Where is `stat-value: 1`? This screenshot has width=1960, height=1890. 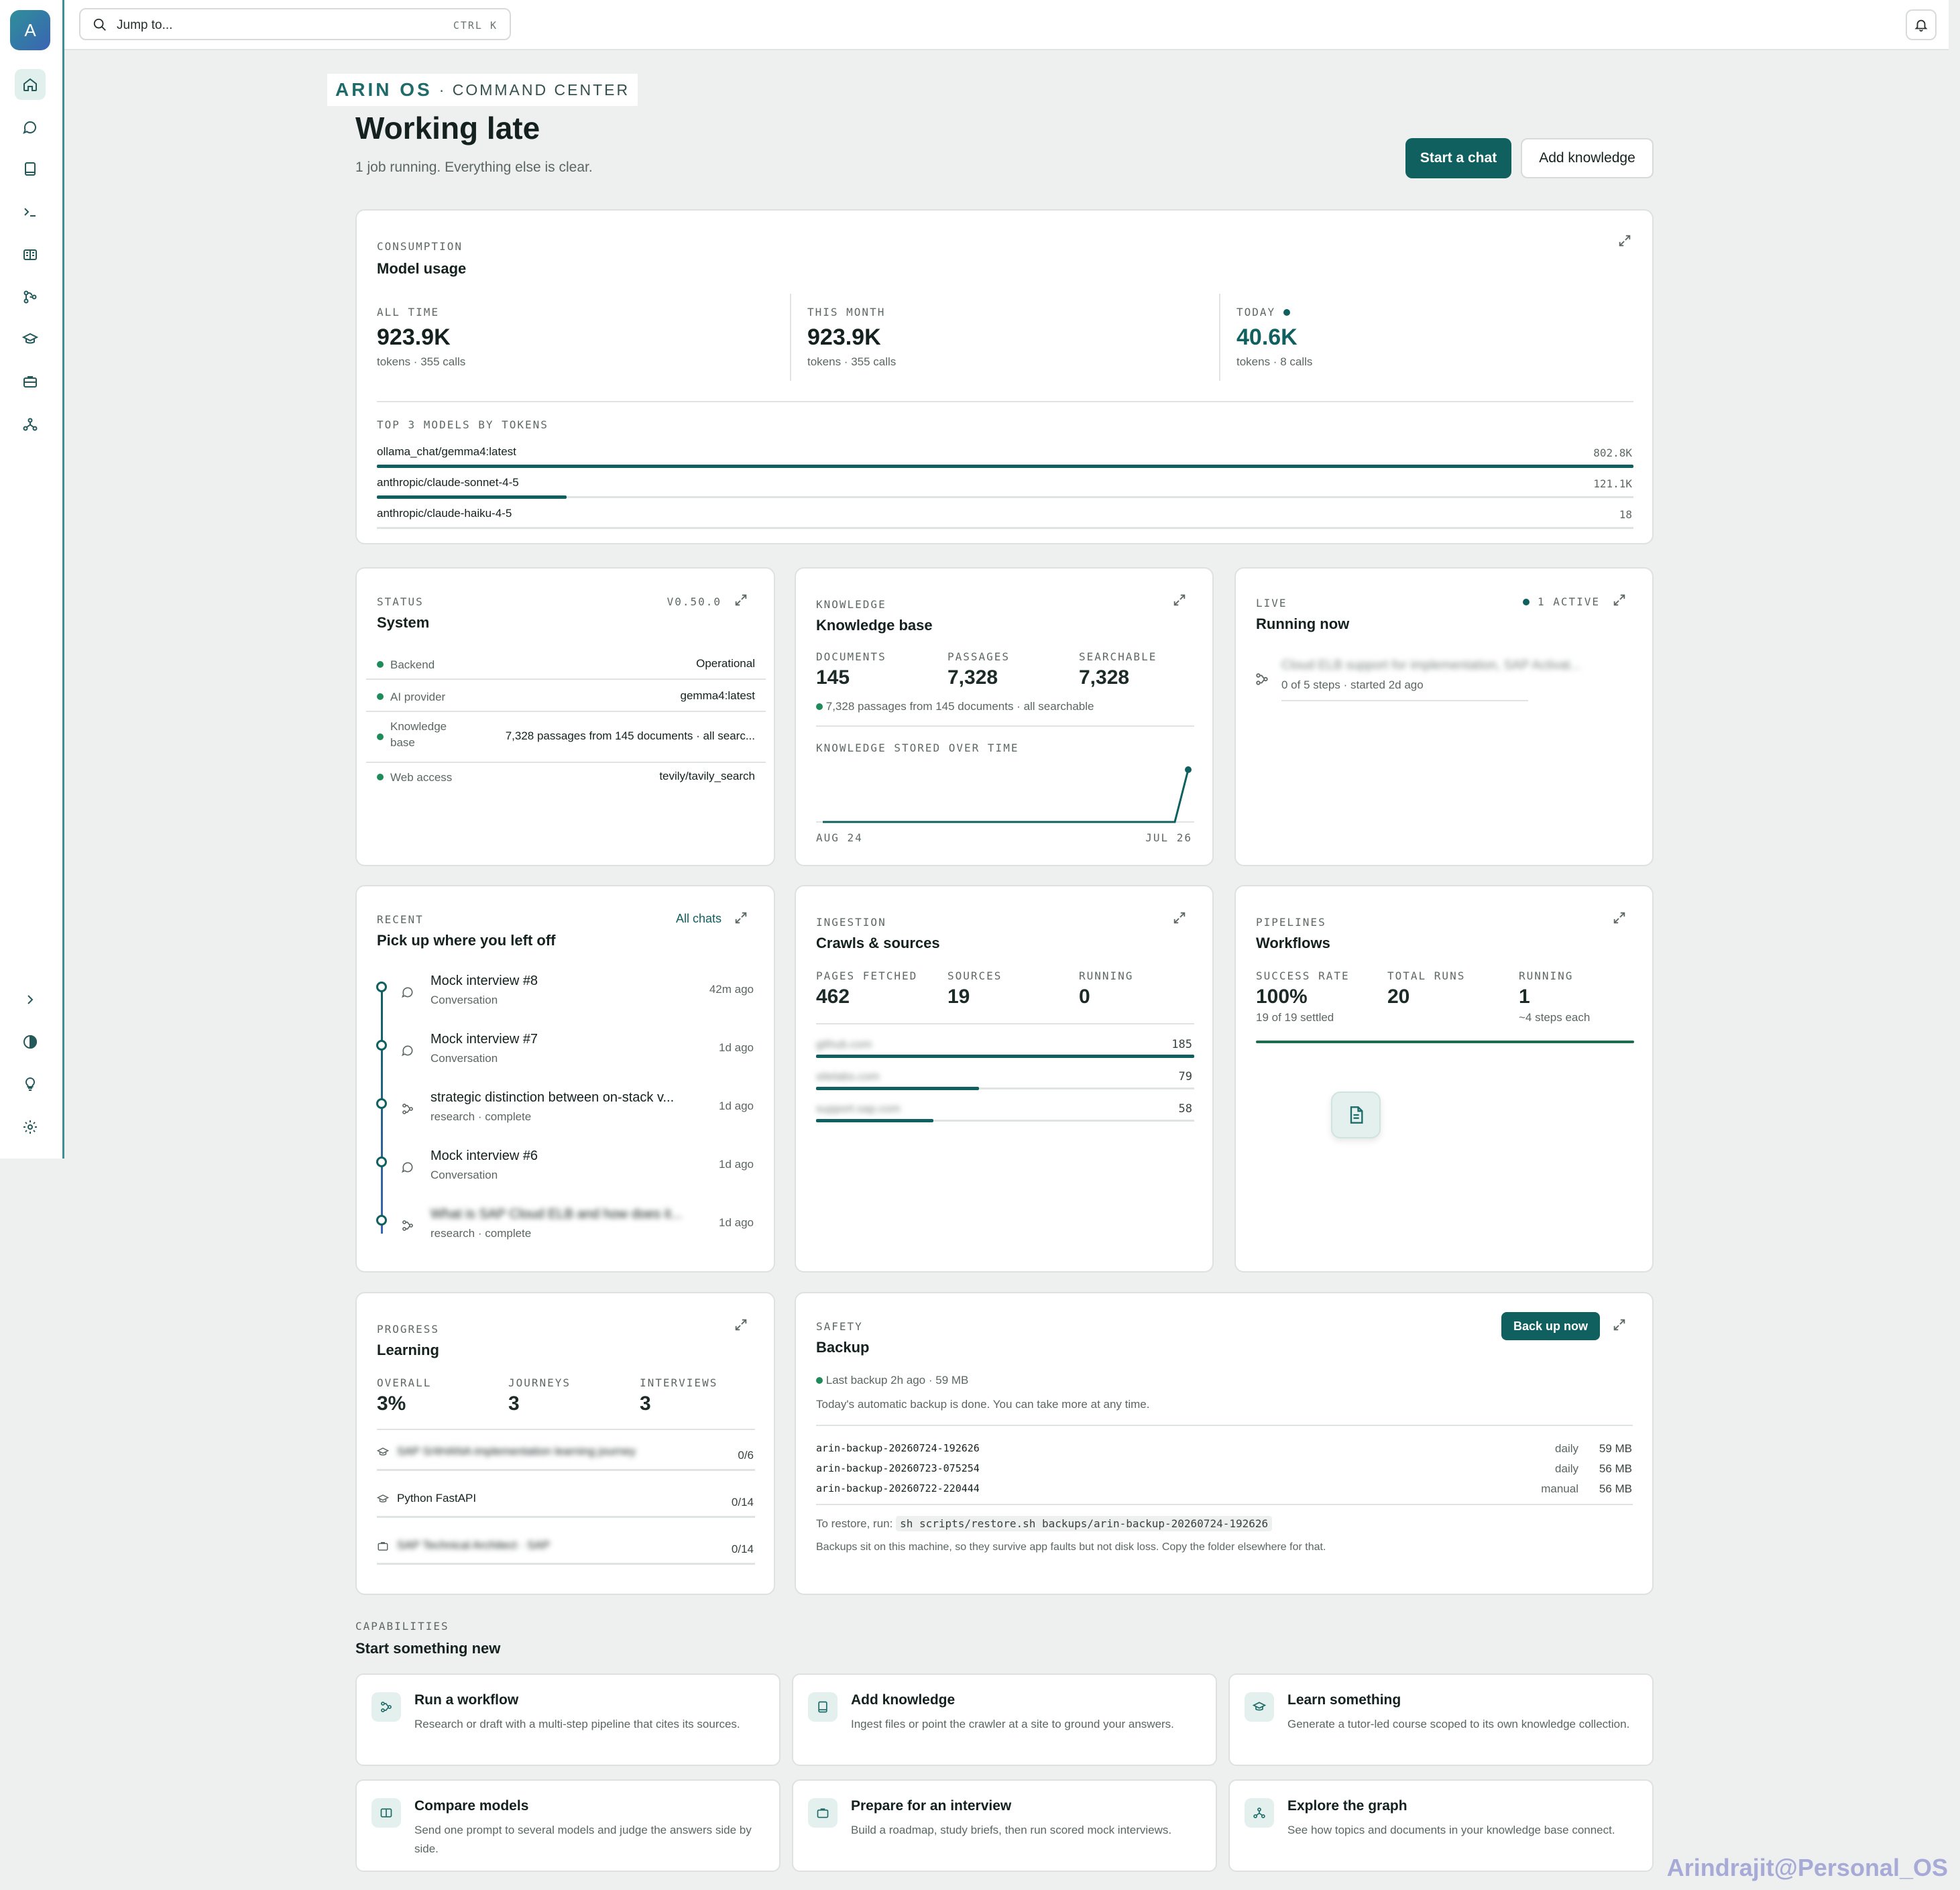 stat-value: 1 is located at coordinates (1525, 997).